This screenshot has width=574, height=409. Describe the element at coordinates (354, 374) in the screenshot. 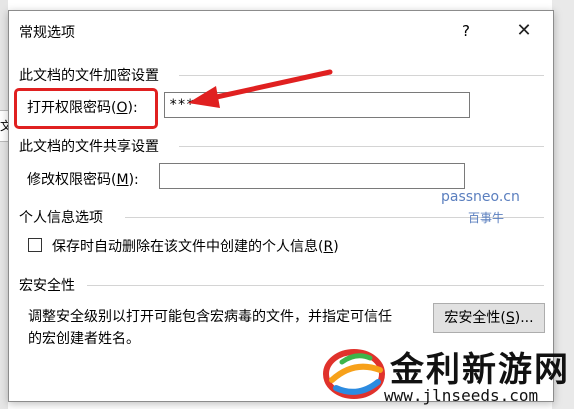

I see `brand-logo-icon` at that location.